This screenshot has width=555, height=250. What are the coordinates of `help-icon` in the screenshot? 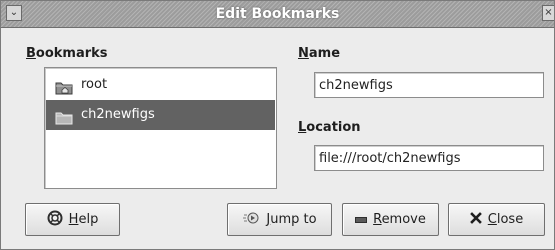 It's located at (55, 220).